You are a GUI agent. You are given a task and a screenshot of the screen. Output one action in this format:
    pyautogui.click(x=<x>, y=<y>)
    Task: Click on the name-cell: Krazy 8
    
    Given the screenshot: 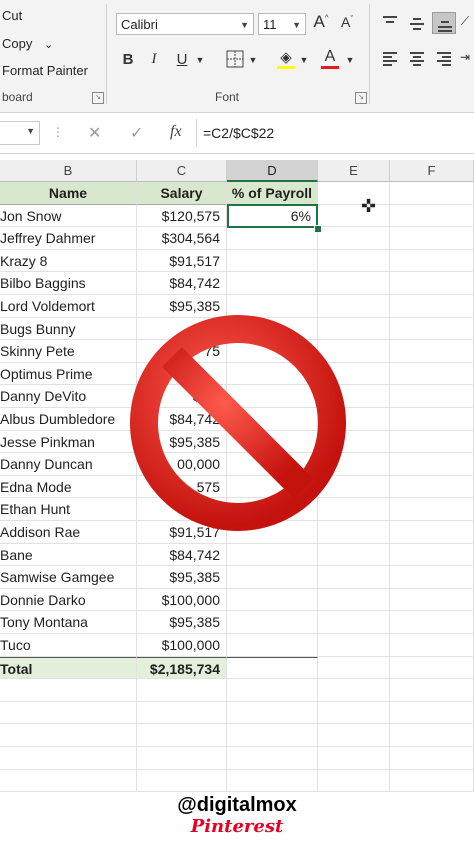 What is the action you would take?
    pyautogui.click(x=68, y=261)
    